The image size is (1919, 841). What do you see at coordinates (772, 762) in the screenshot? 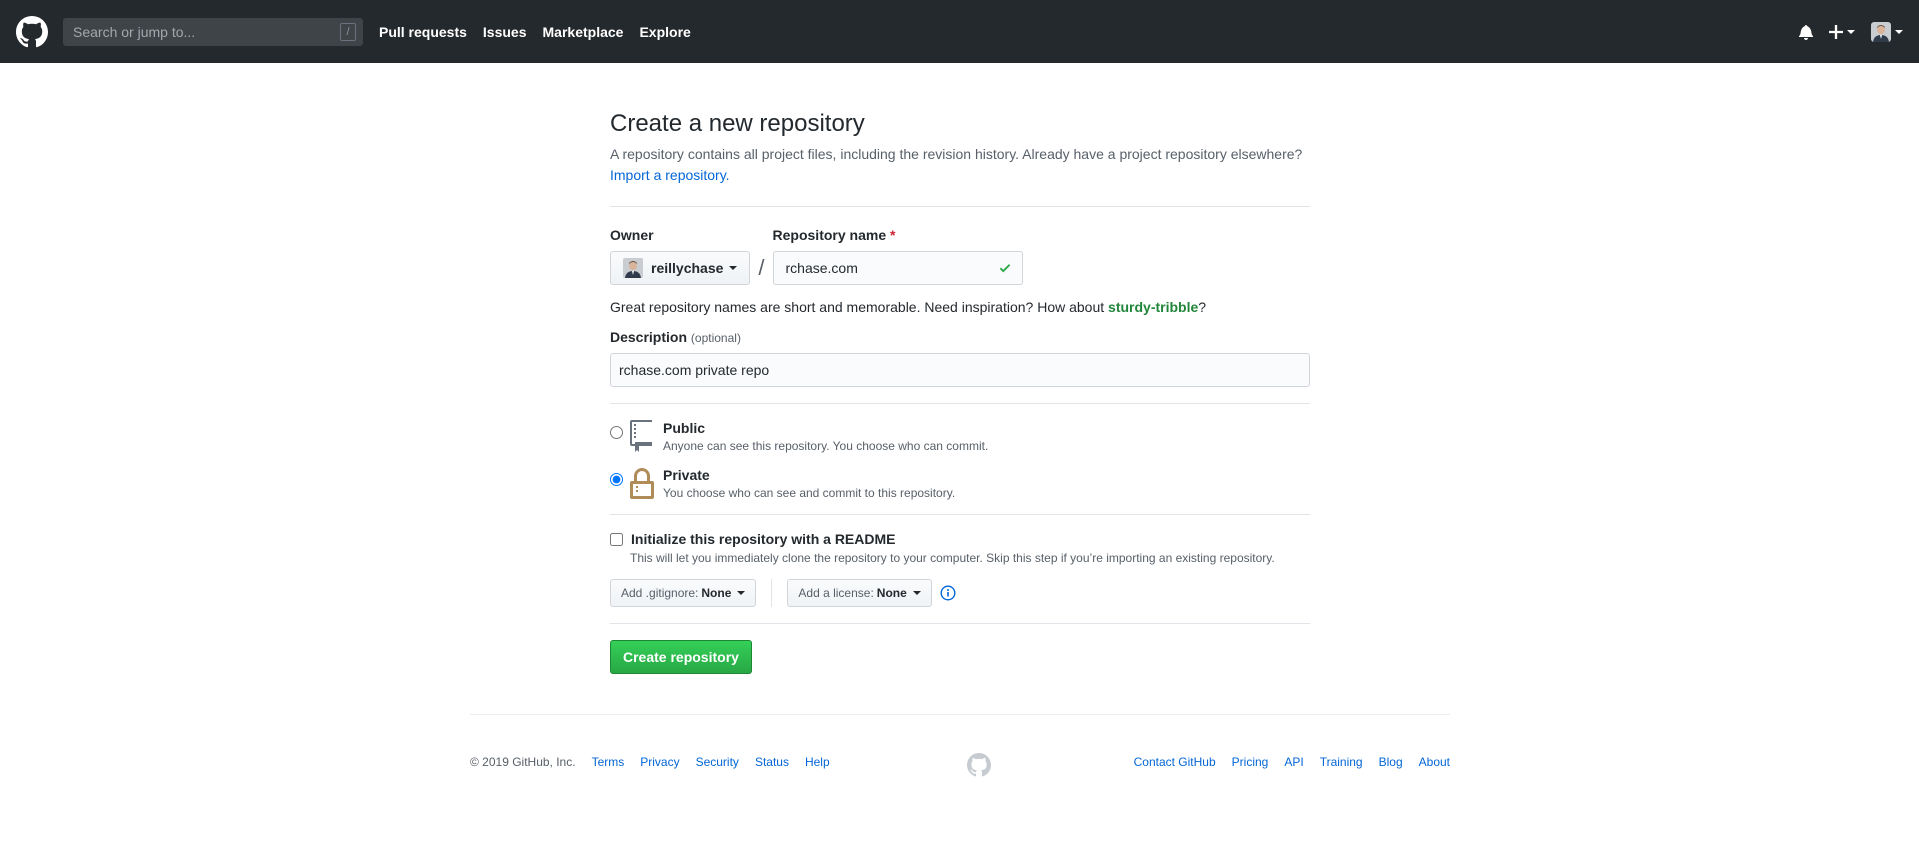
I see `footer-link-status: Status` at bounding box center [772, 762].